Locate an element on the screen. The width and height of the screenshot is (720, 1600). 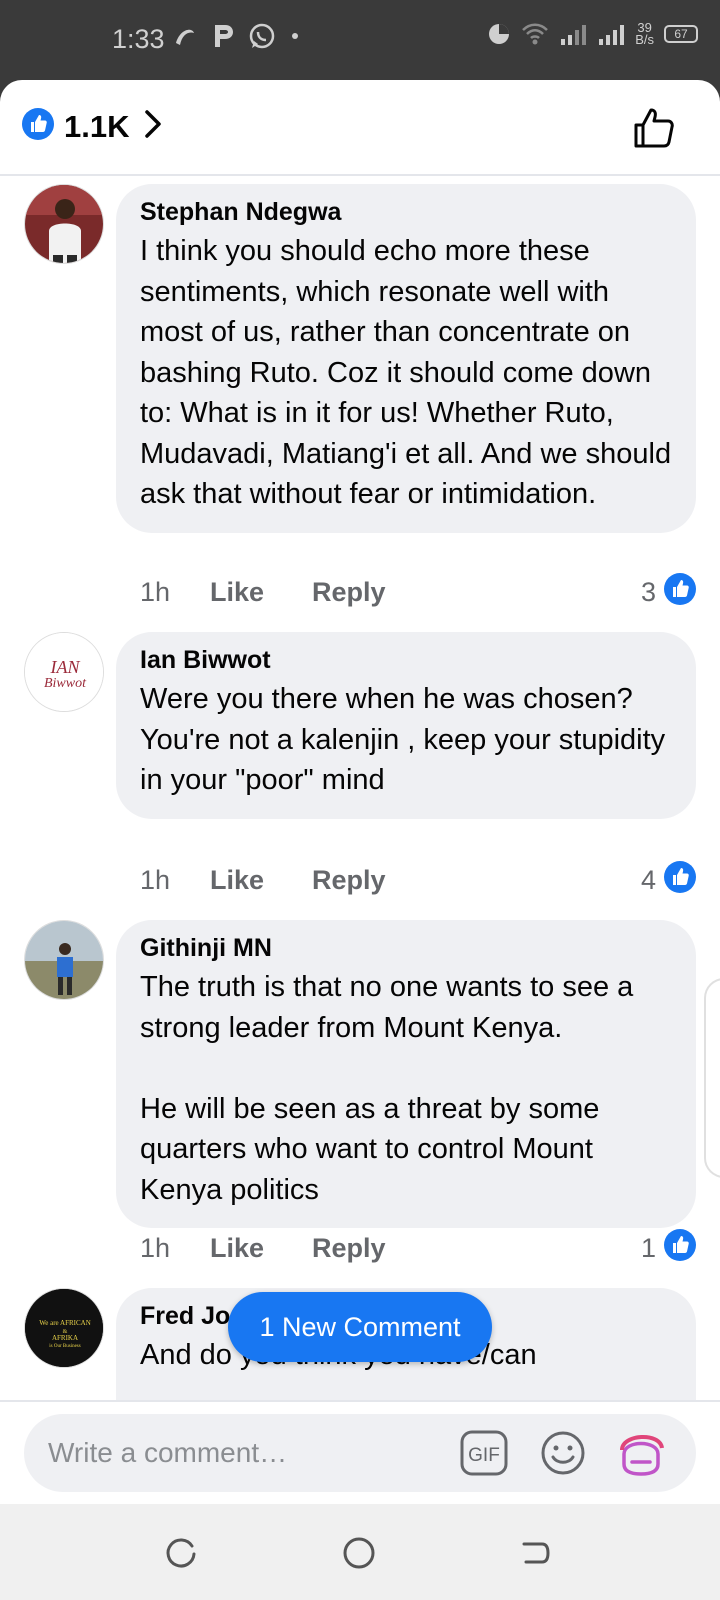
gif-label: GIF is located at coordinates (484, 1455).